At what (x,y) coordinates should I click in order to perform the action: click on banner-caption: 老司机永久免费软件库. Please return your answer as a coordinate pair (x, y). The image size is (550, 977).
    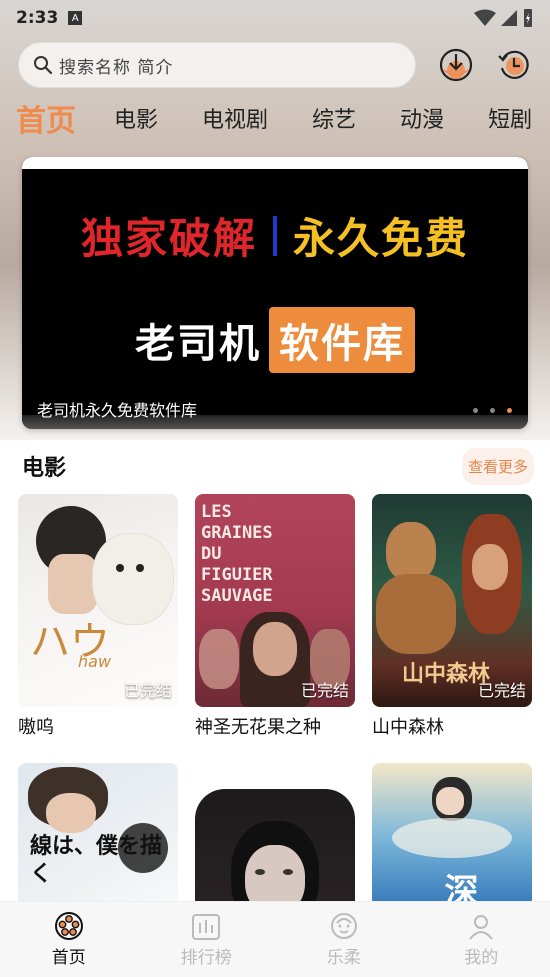
    Looking at the image, I should click on (117, 410).